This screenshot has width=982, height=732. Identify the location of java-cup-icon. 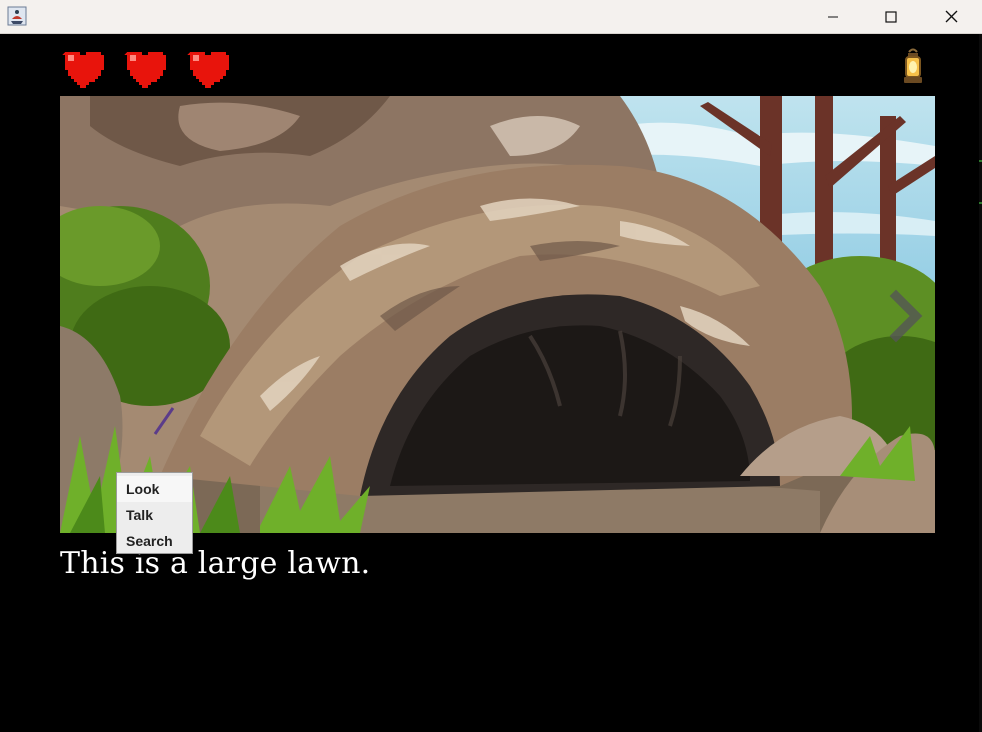
(17, 16).